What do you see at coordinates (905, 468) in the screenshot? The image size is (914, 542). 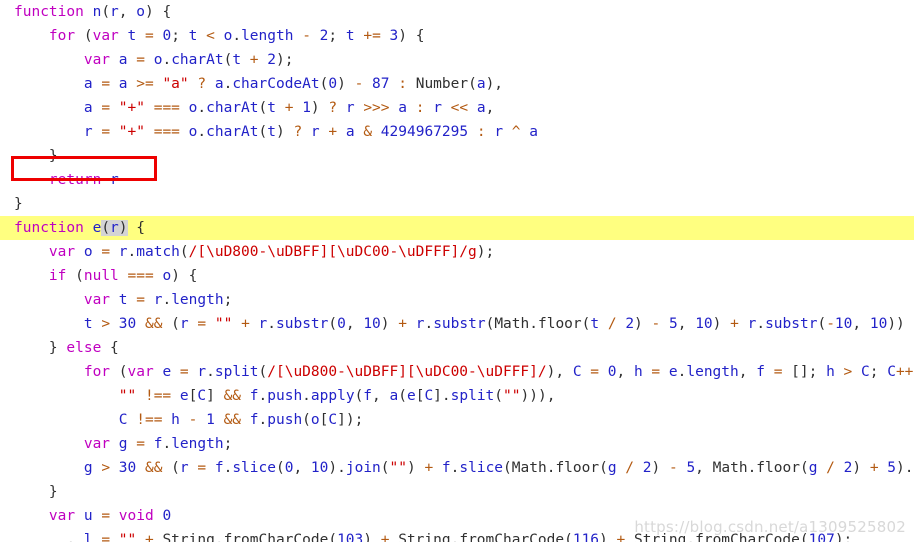 I see `code-token: ).` at bounding box center [905, 468].